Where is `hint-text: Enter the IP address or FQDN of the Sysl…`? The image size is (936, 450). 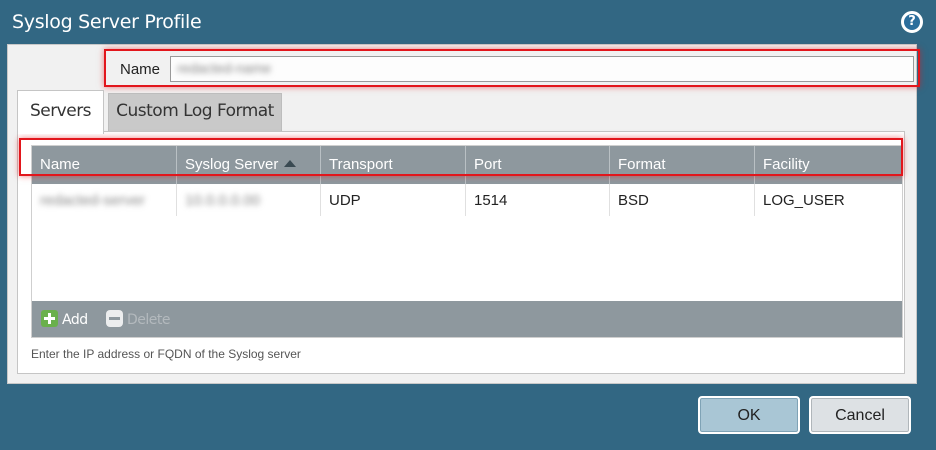 hint-text: Enter the IP address or FQDN of the Sysl… is located at coordinates (166, 354).